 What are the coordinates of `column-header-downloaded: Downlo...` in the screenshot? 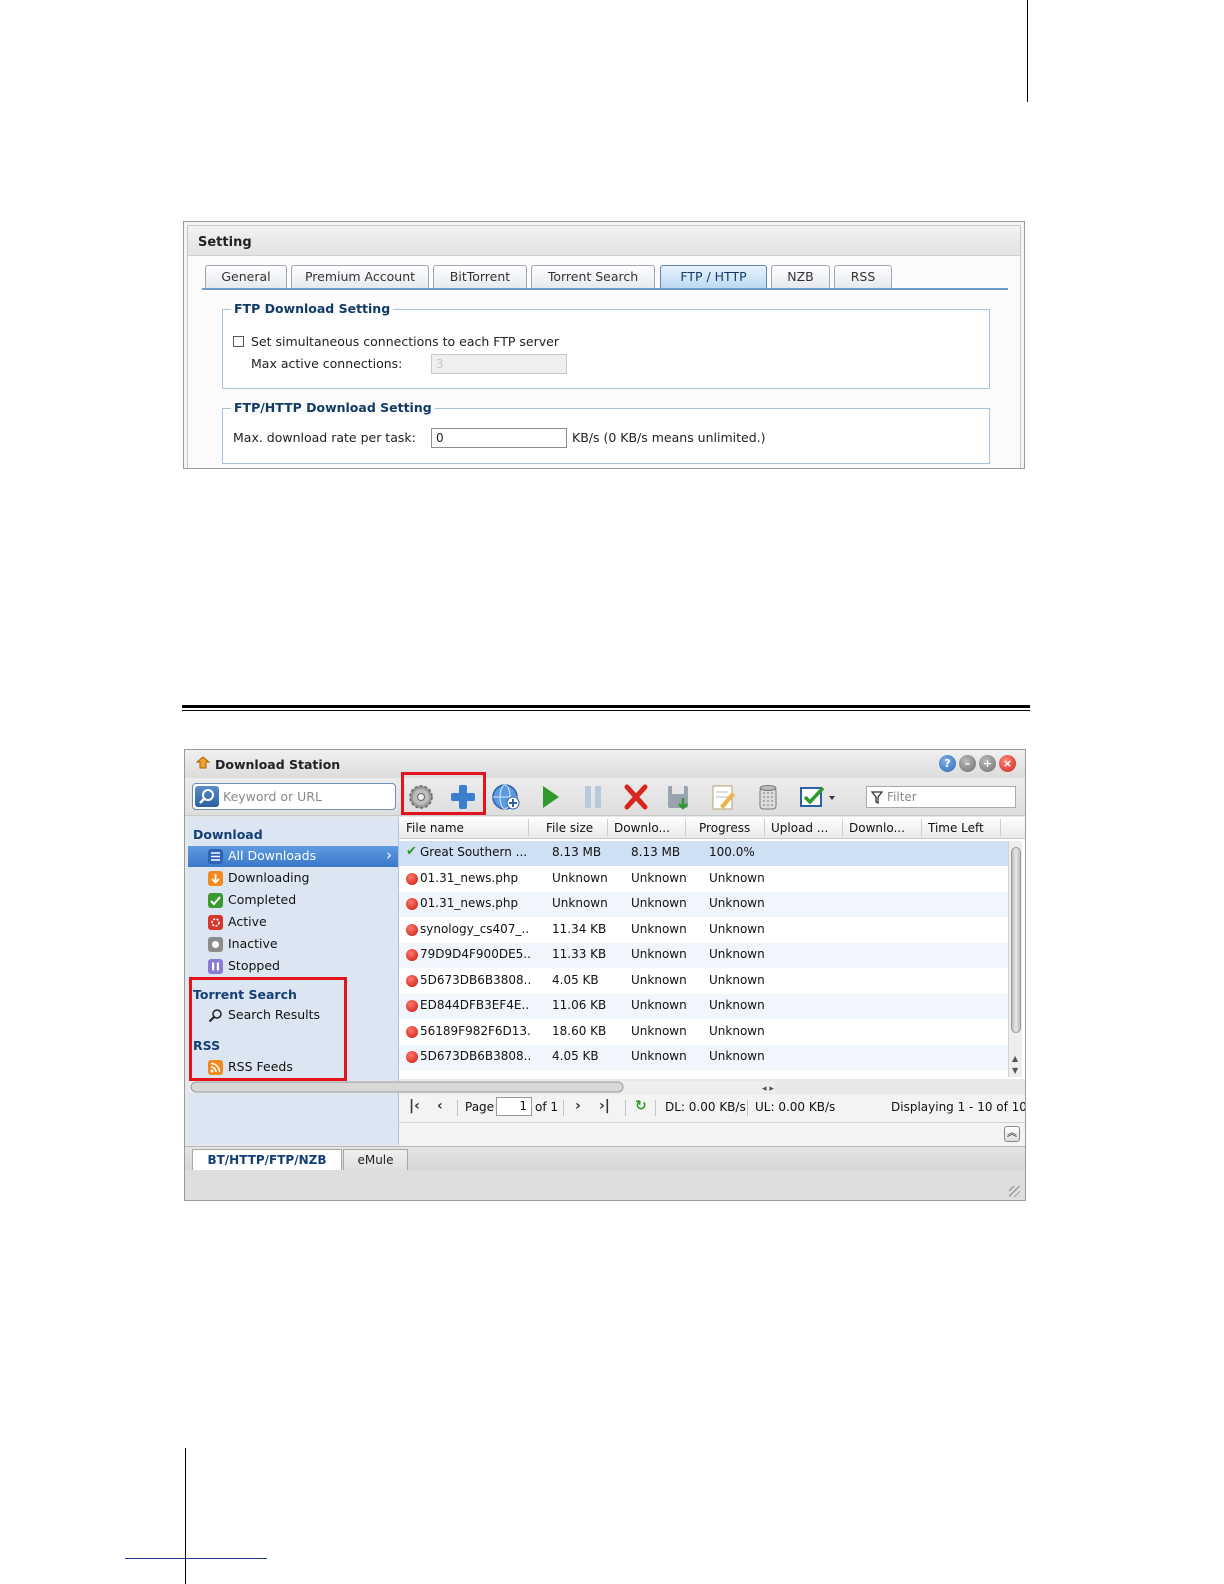 It's located at (642, 828).